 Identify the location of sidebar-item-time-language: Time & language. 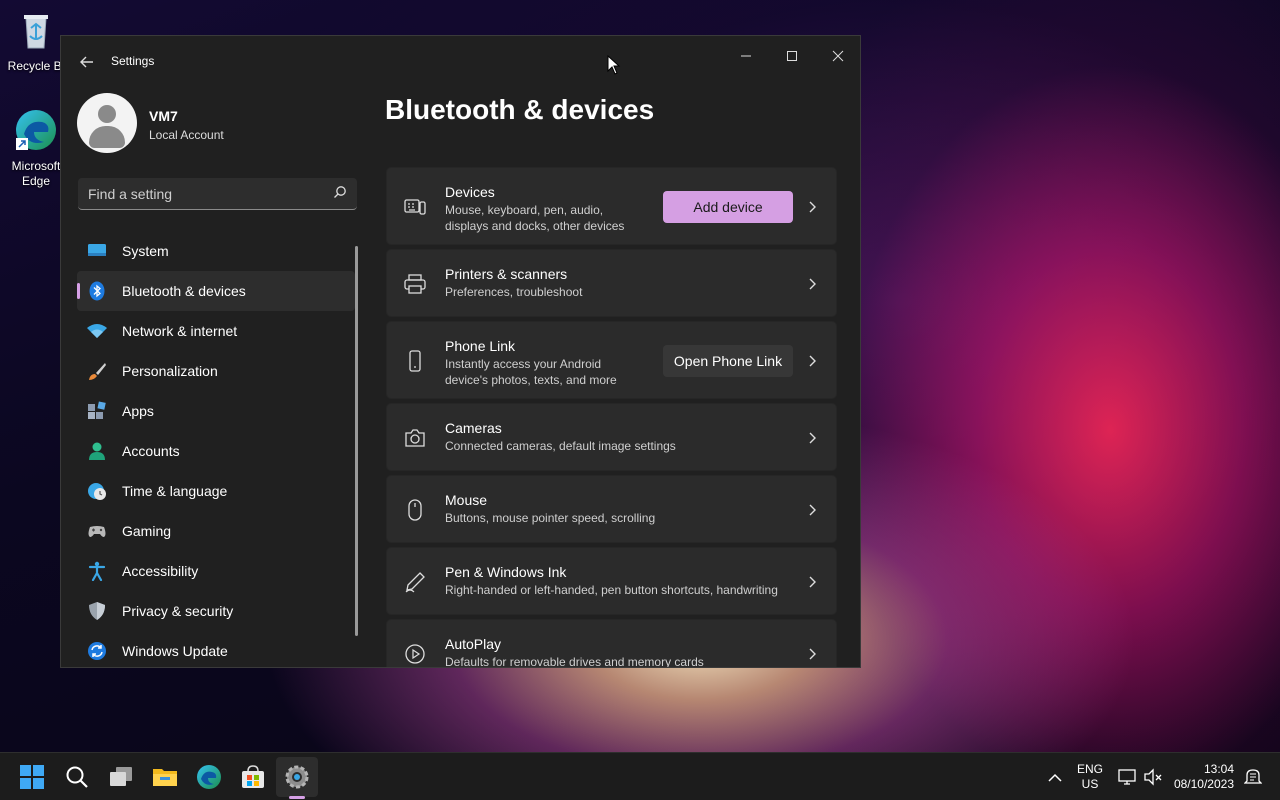
(216, 491).